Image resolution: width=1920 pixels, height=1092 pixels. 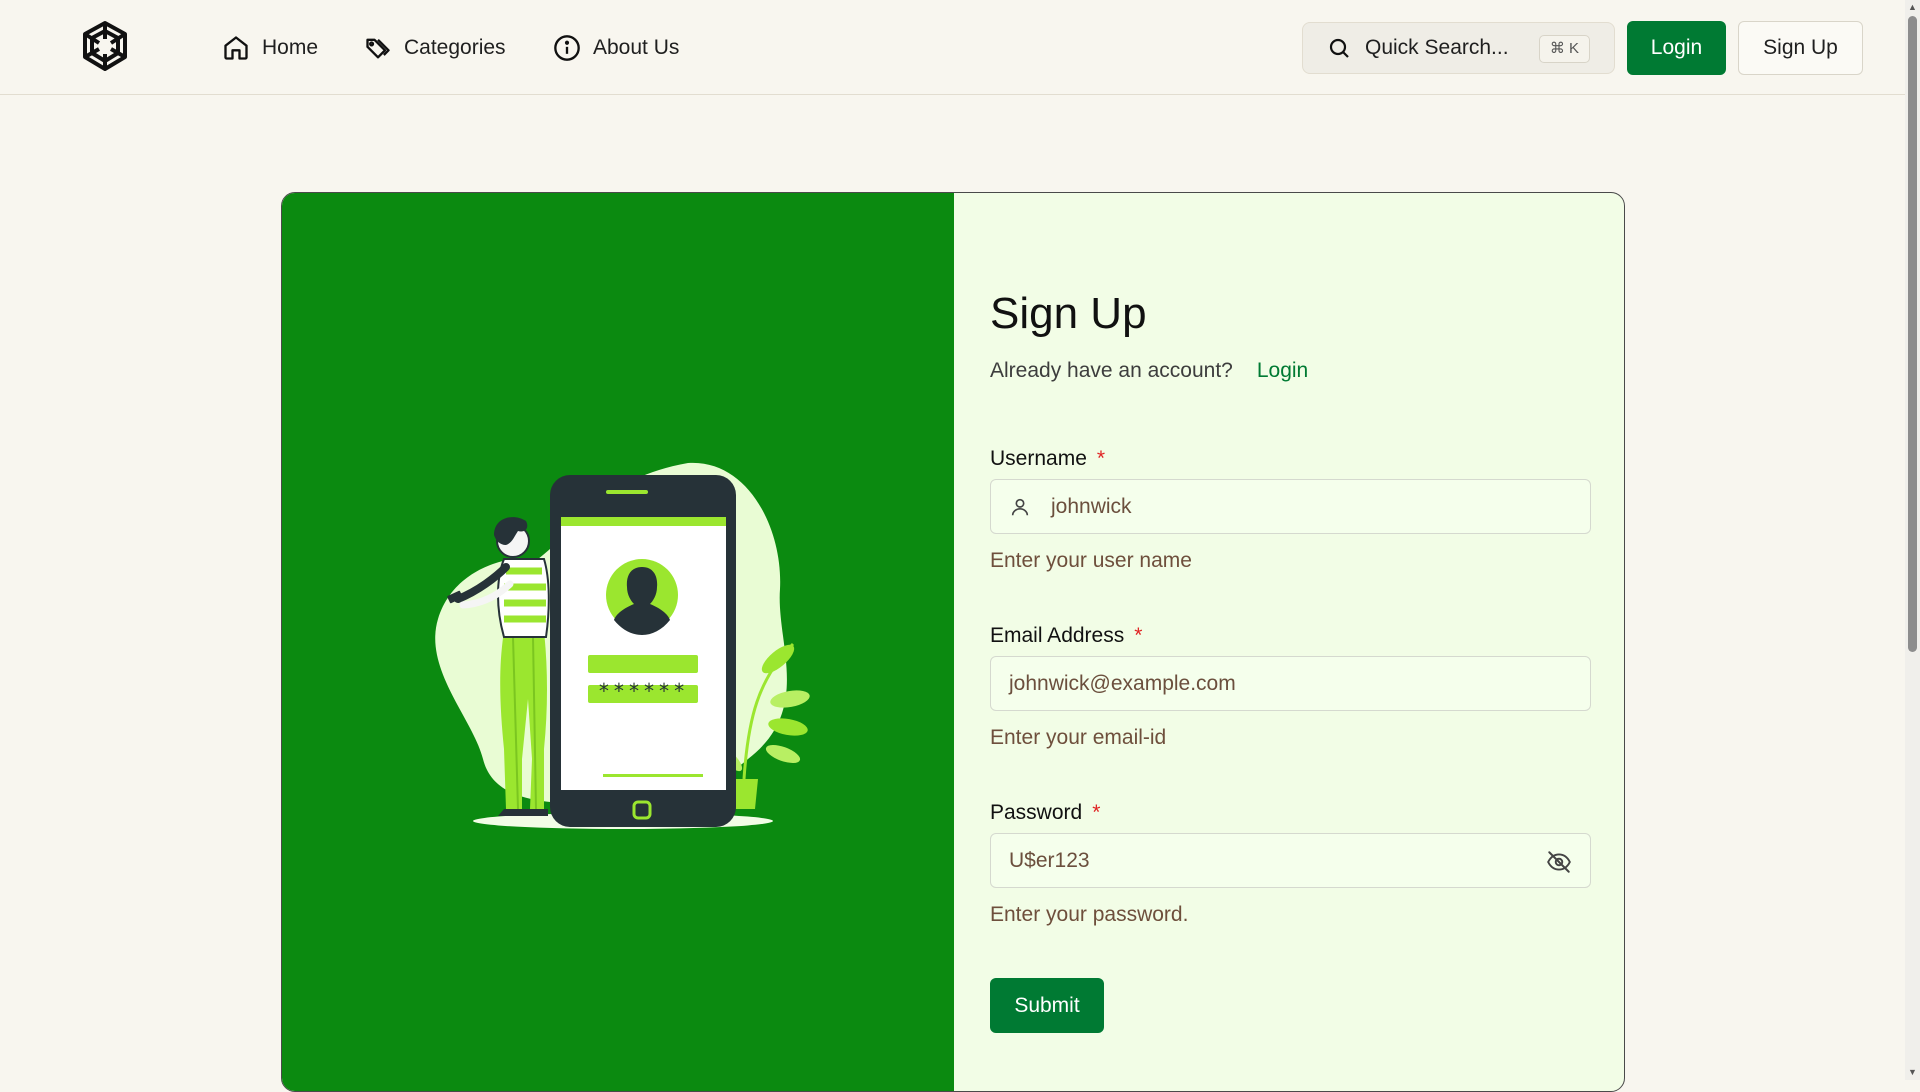 What do you see at coordinates (1912, 1072) in the screenshot?
I see `scroll-down-arrow-icon: ▼` at bounding box center [1912, 1072].